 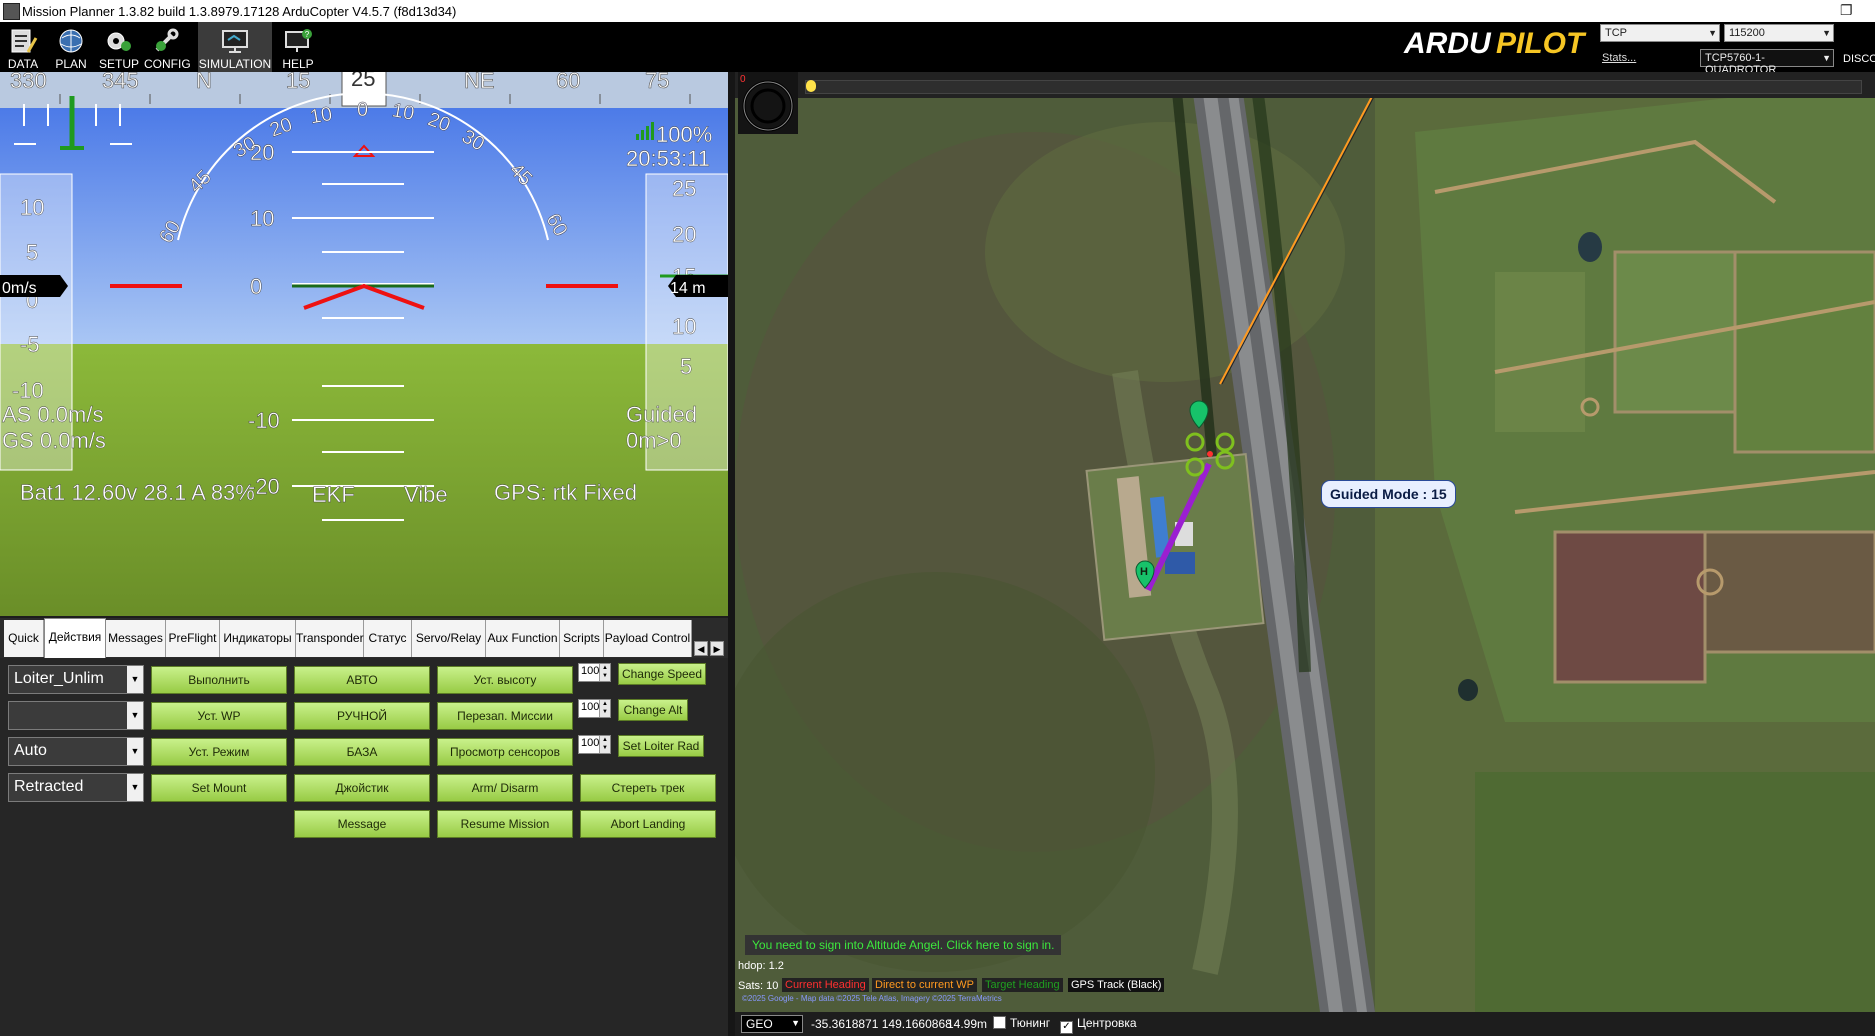 What do you see at coordinates (71, 47) in the screenshot?
I see `menu-plan: PLAN` at bounding box center [71, 47].